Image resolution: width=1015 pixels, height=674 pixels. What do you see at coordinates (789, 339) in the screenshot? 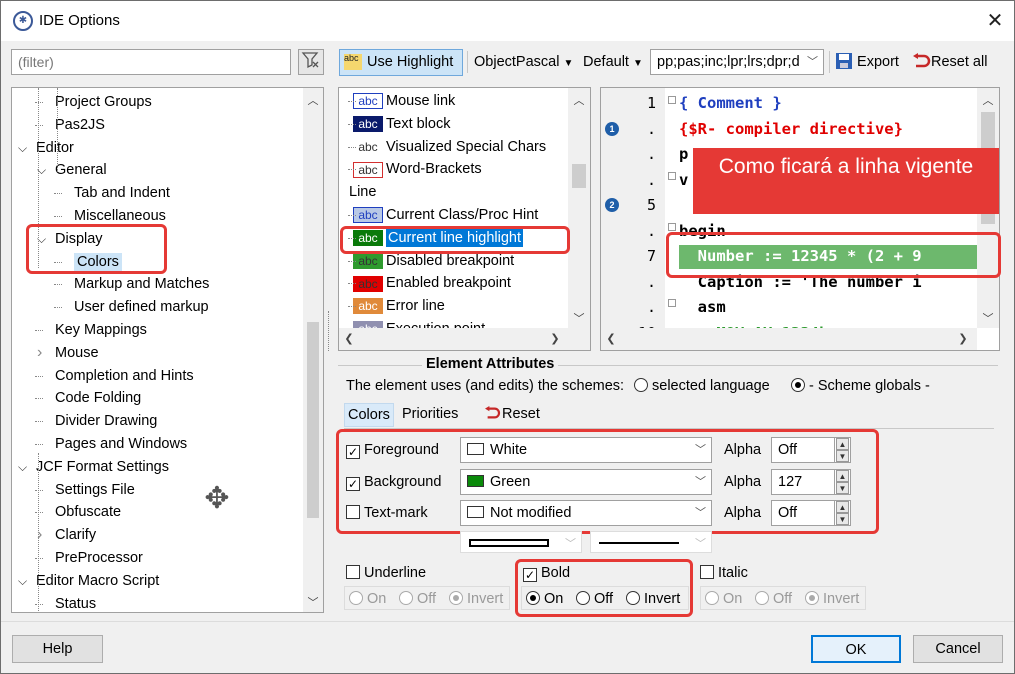
I see `code-hscroll: ❮ ❯` at bounding box center [789, 339].